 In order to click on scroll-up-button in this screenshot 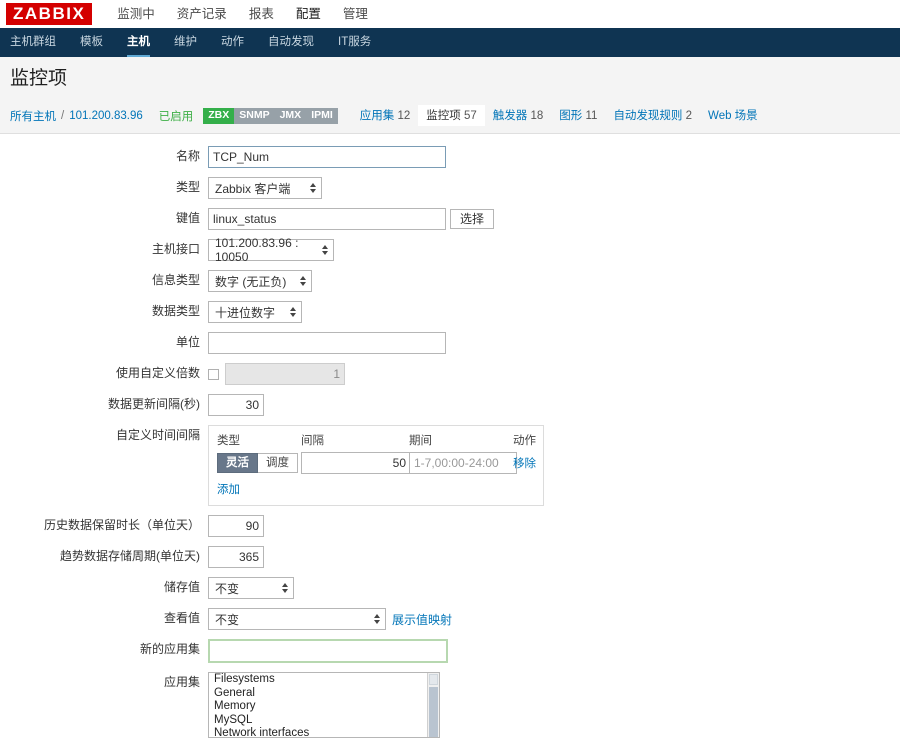, I will do `click(433, 679)`.